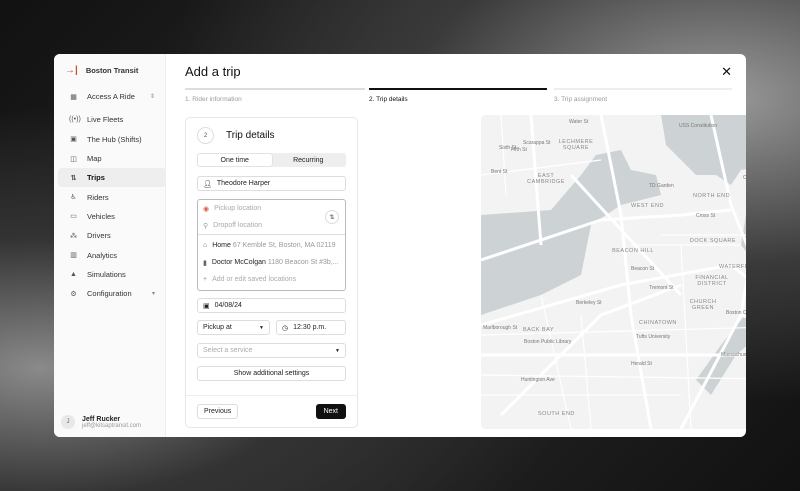 The image size is (800, 491). Describe the element at coordinates (653, 337) in the screenshot. I see `map-label: Tufts University` at that location.